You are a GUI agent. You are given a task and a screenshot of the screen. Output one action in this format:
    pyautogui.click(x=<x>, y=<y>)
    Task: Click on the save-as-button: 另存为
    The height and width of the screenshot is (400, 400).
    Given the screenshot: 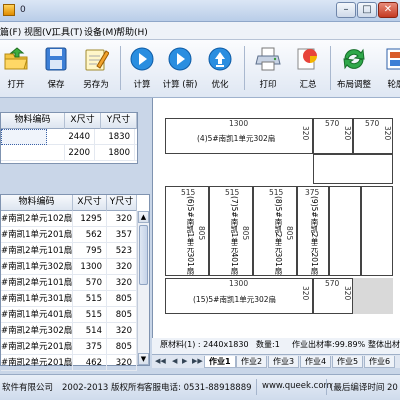 What is the action you would take?
    pyautogui.click(x=96, y=69)
    